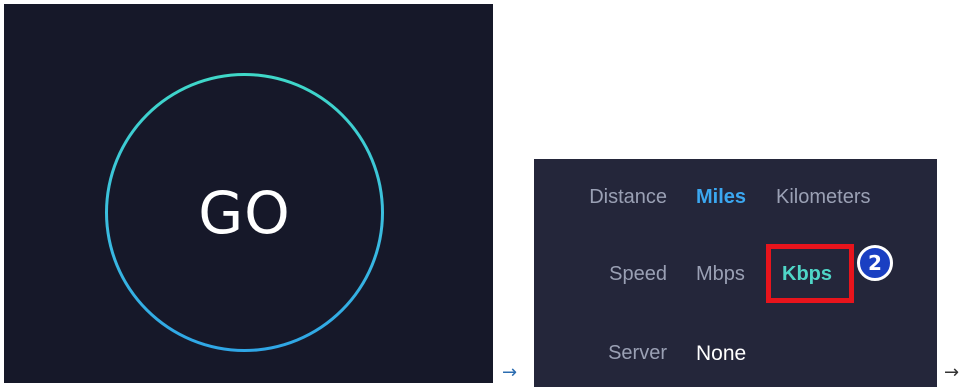 The height and width of the screenshot is (387, 962). I want to click on step-number-badge: 2, so click(875, 263).